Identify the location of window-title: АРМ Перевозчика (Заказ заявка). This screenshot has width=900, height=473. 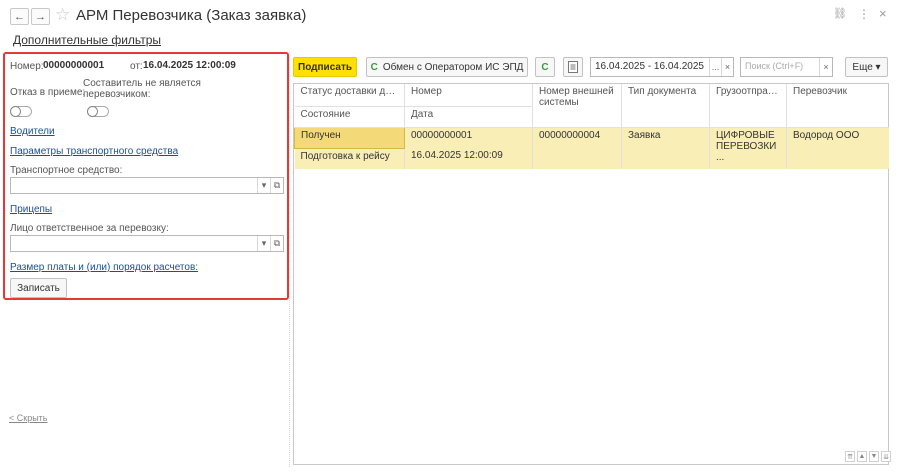
(191, 15).